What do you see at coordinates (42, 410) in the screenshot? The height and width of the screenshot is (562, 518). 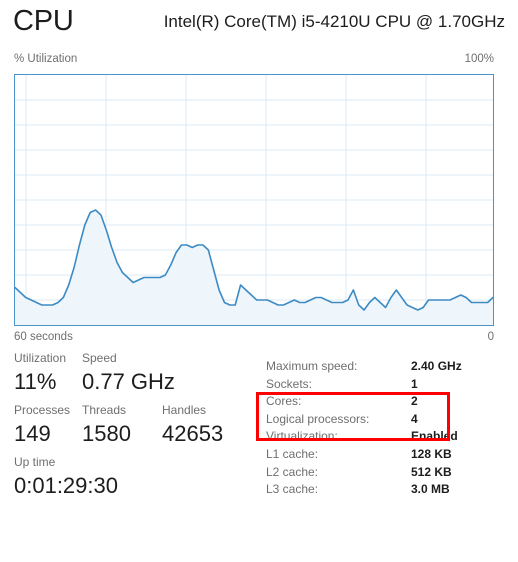 I see `stat-processes-label: Processes` at bounding box center [42, 410].